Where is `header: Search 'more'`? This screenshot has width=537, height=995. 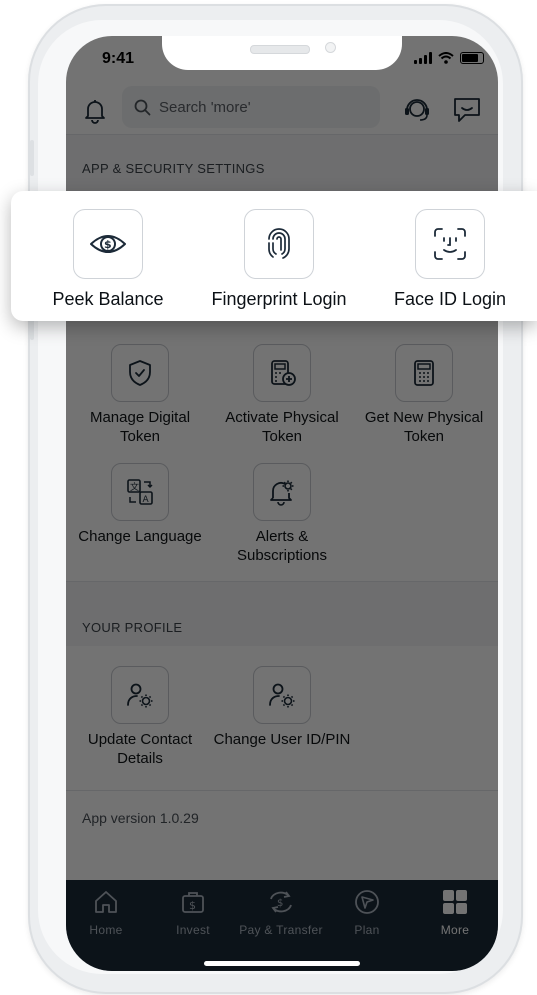
header: Search 'more' is located at coordinates (282, 110).